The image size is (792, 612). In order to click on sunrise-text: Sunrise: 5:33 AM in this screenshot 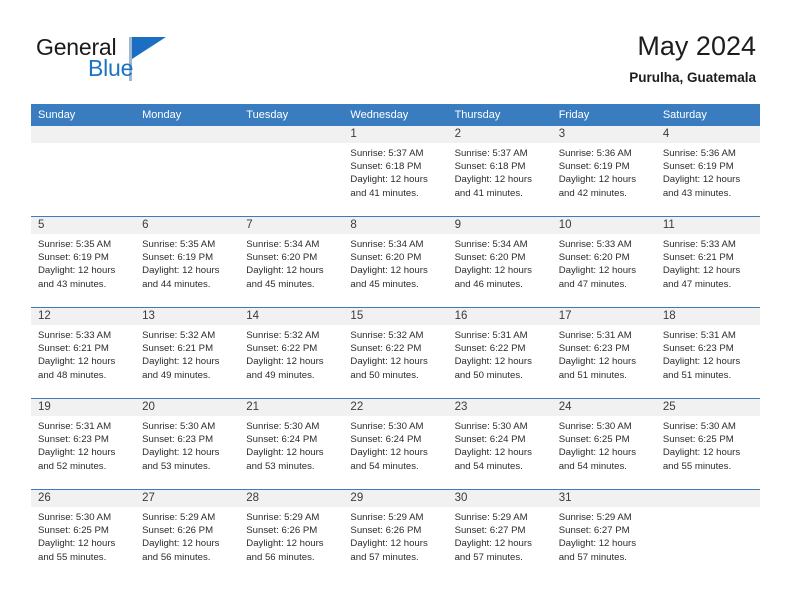, I will do `click(595, 244)`.